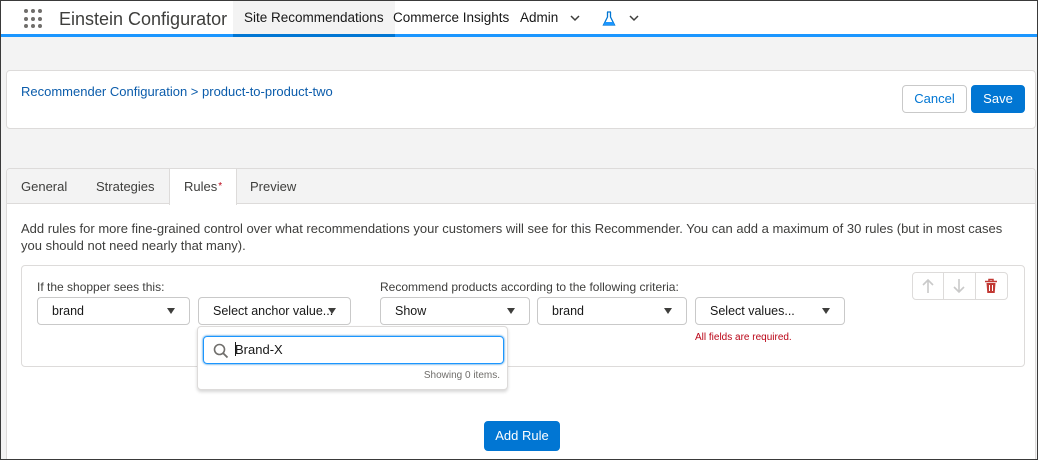 The image size is (1038, 460). Describe the element at coordinates (101, 287) in the screenshot. I see `shopper-label: If the shopper sees this:` at that location.